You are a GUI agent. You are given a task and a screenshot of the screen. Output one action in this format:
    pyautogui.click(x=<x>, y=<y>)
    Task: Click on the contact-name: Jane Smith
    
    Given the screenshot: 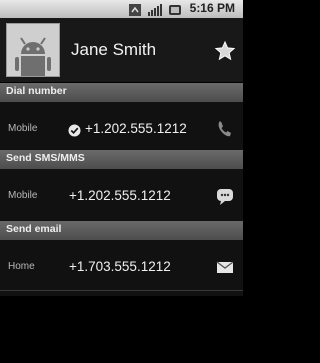 What is the action you would take?
    pyautogui.click(x=114, y=49)
    